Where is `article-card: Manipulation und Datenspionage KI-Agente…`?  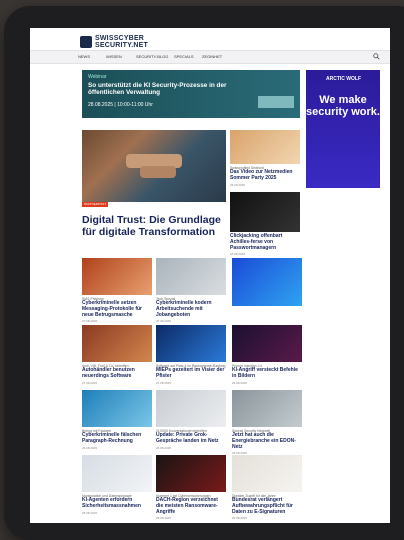 article-card: Manipulation und Datenspionage KI-Agente… is located at coordinates (117, 485).